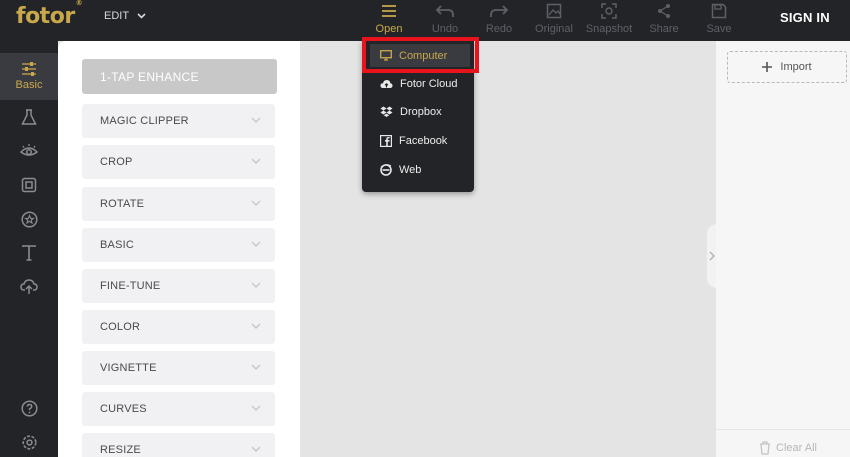 Image resolution: width=850 pixels, height=457 pixels. What do you see at coordinates (664, 29) in the screenshot?
I see `share-label: Share` at bounding box center [664, 29].